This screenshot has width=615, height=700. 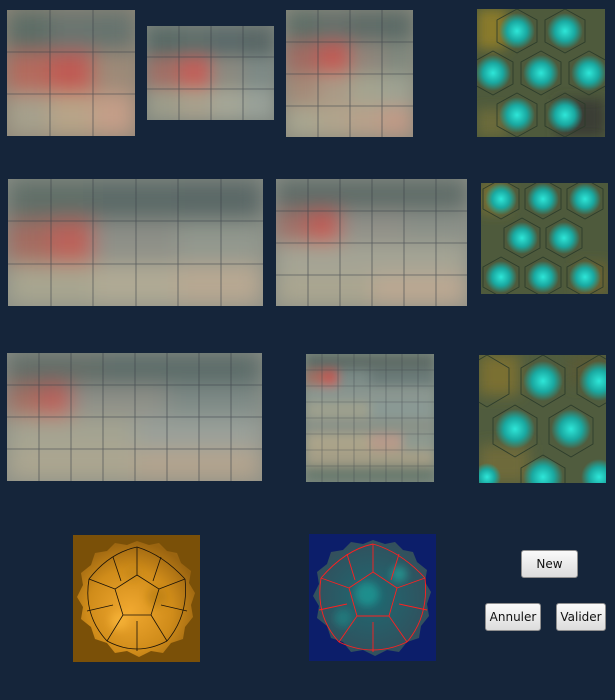 I want to click on validate-button: Valider, so click(x=581, y=617).